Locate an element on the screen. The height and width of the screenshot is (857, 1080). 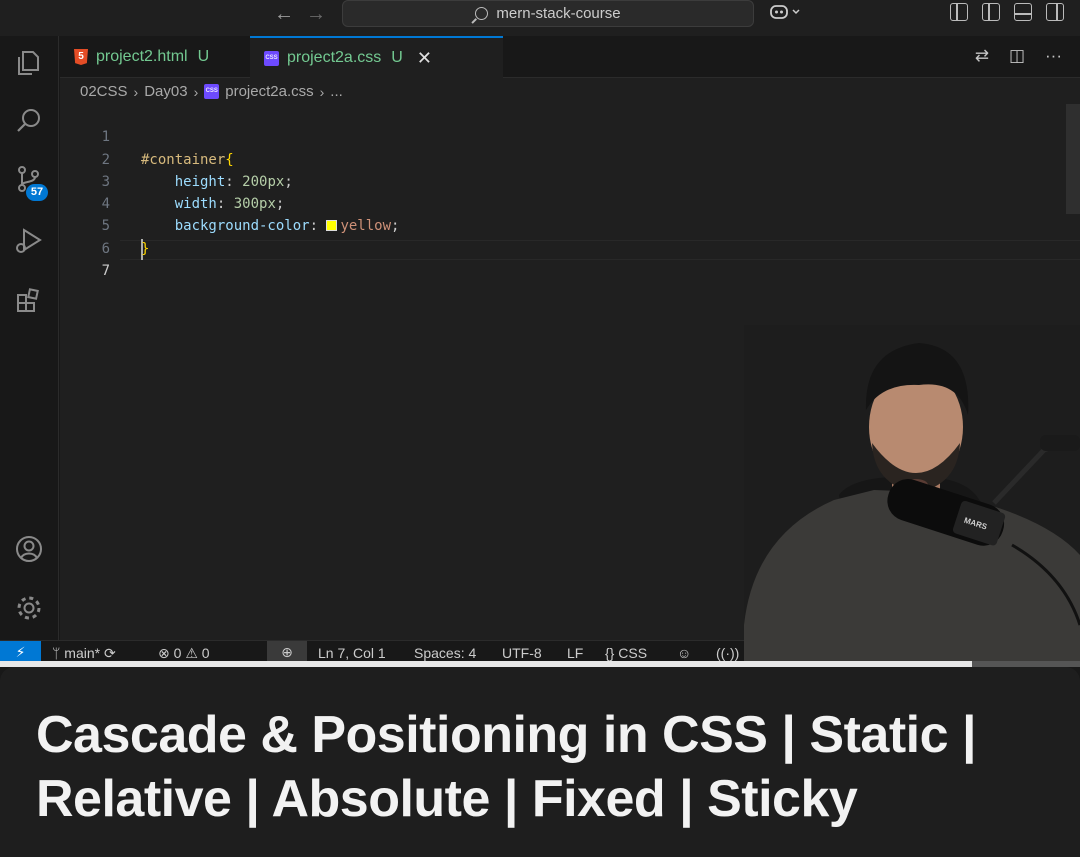
copilot-icon is located at coordinates (786, 14).